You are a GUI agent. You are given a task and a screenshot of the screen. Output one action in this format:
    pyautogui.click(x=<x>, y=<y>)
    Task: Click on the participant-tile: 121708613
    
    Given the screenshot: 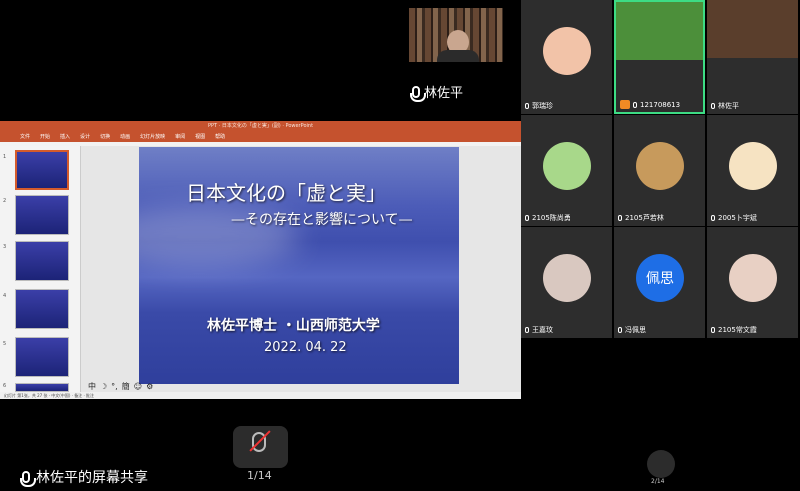 What is the action you would take?
    pyautogui.click(x=659, y=57)
    